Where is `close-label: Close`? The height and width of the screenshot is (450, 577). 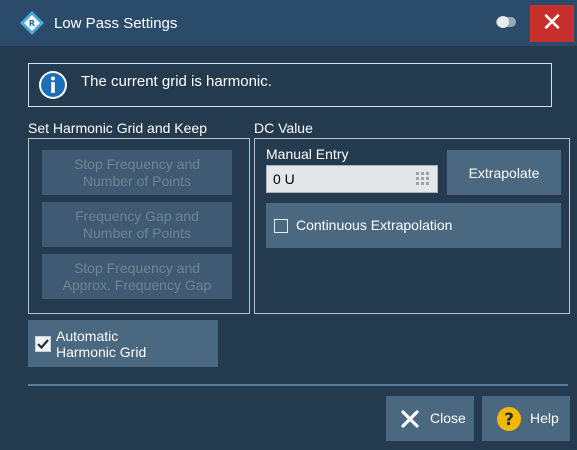 close-label: Close is located at coordinates (448, 418).